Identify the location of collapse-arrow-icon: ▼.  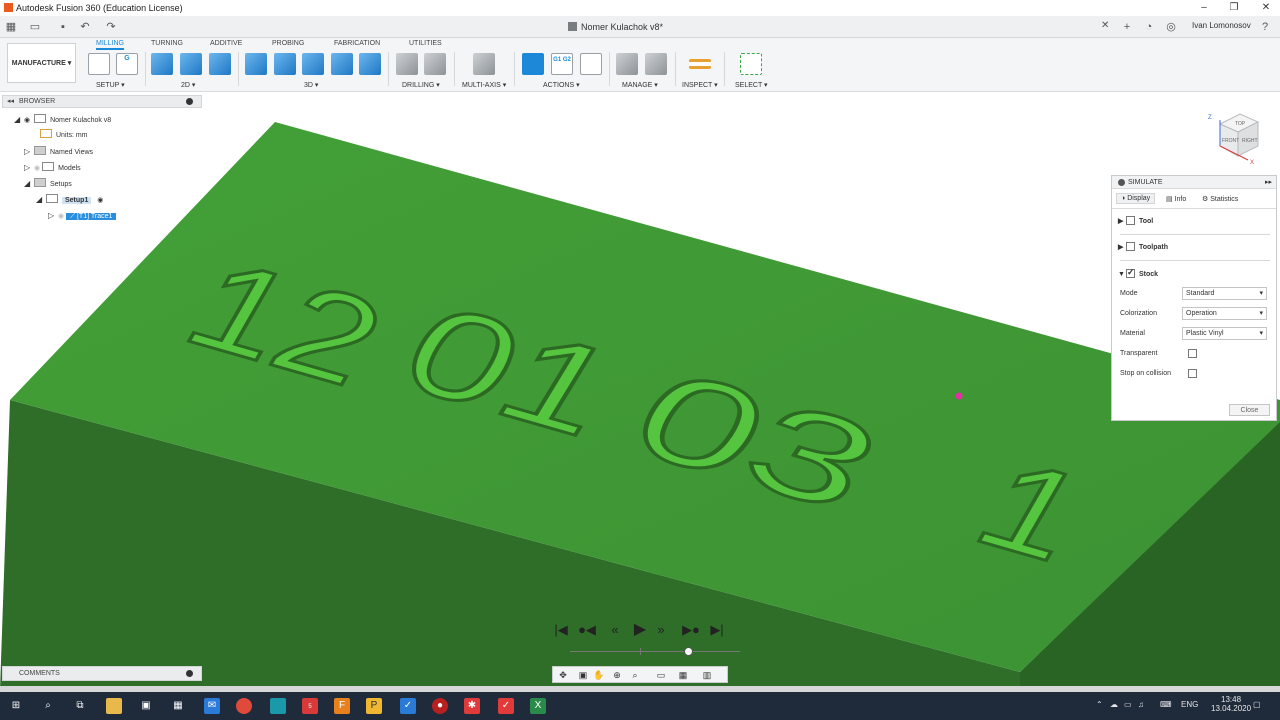
(1122, 274).